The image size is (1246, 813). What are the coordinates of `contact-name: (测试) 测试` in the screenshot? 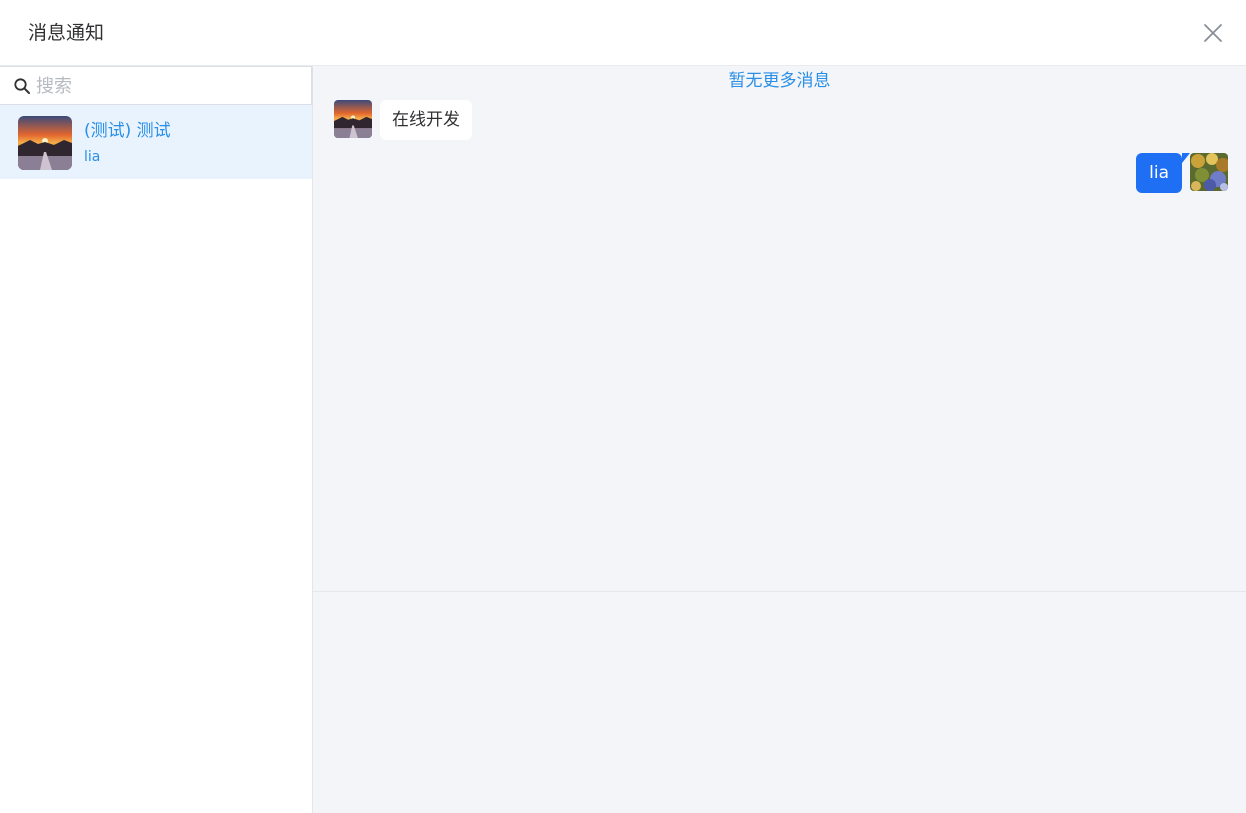 It's located at (127, 131).